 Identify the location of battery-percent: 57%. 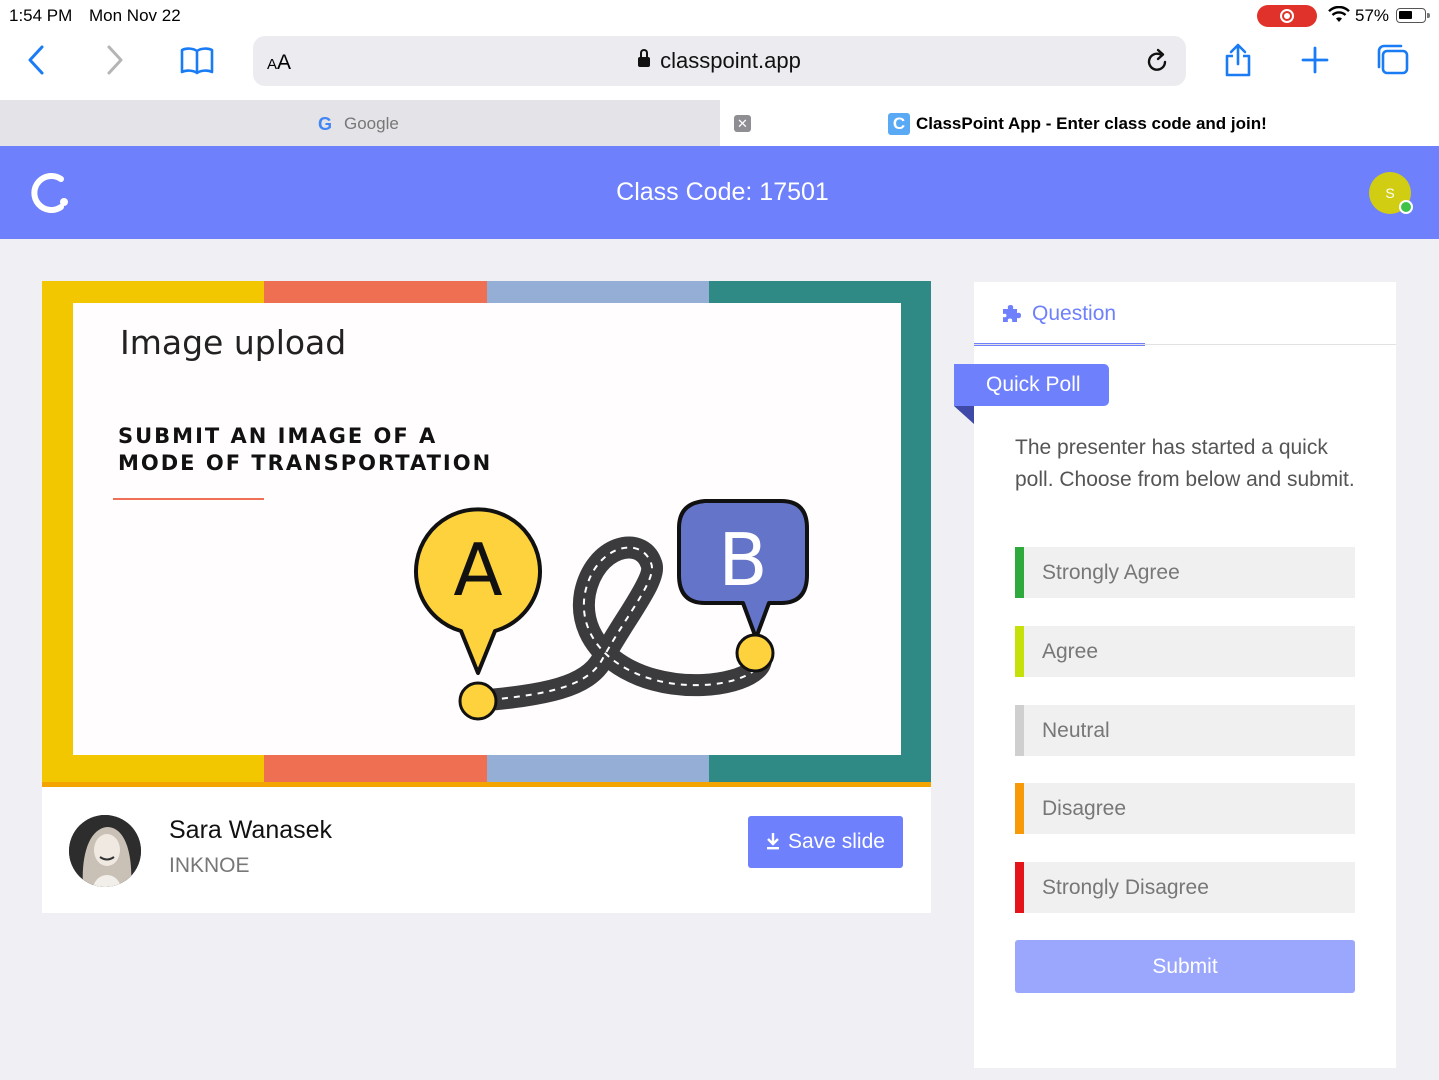
(1372, 15).